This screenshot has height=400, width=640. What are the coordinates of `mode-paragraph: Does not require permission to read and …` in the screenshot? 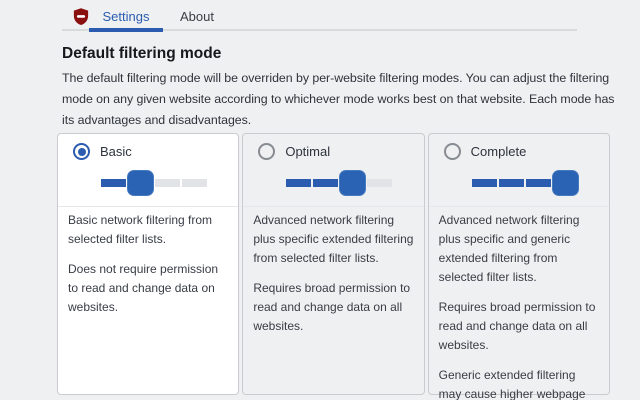 It's located at (143, 288).